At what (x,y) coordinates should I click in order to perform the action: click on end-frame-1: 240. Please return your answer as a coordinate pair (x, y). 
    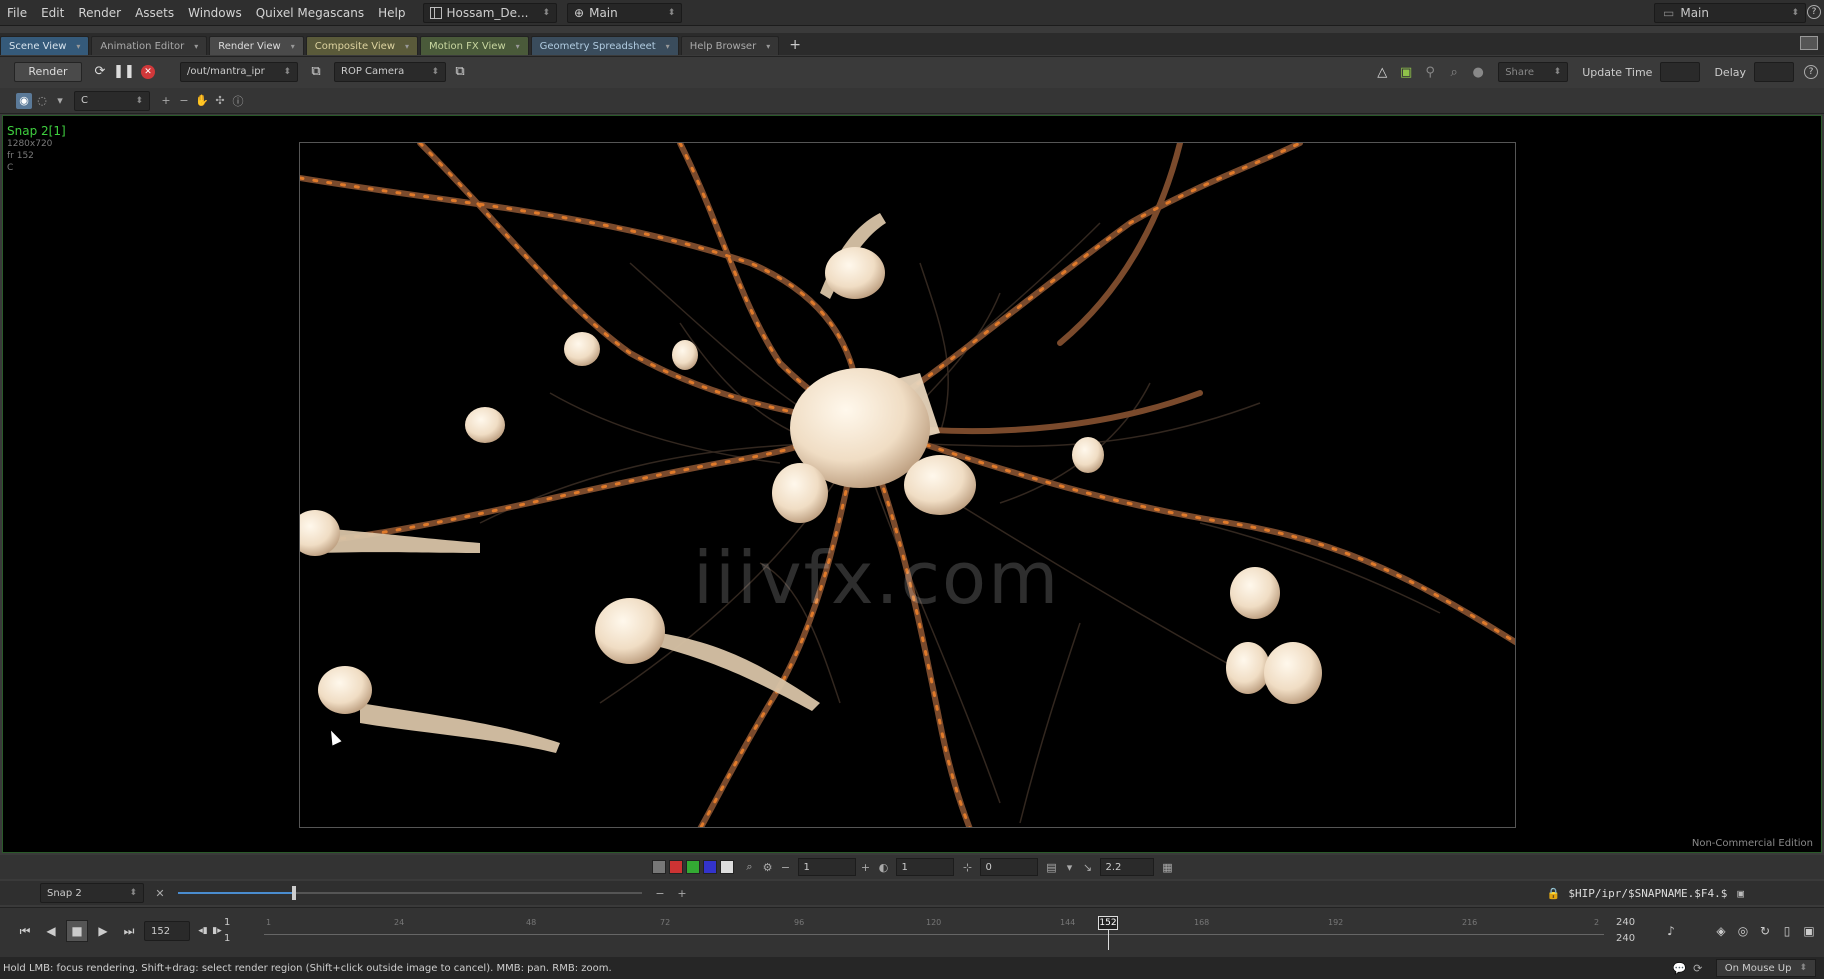
    Looking at the image, I should click on (1625, 922).